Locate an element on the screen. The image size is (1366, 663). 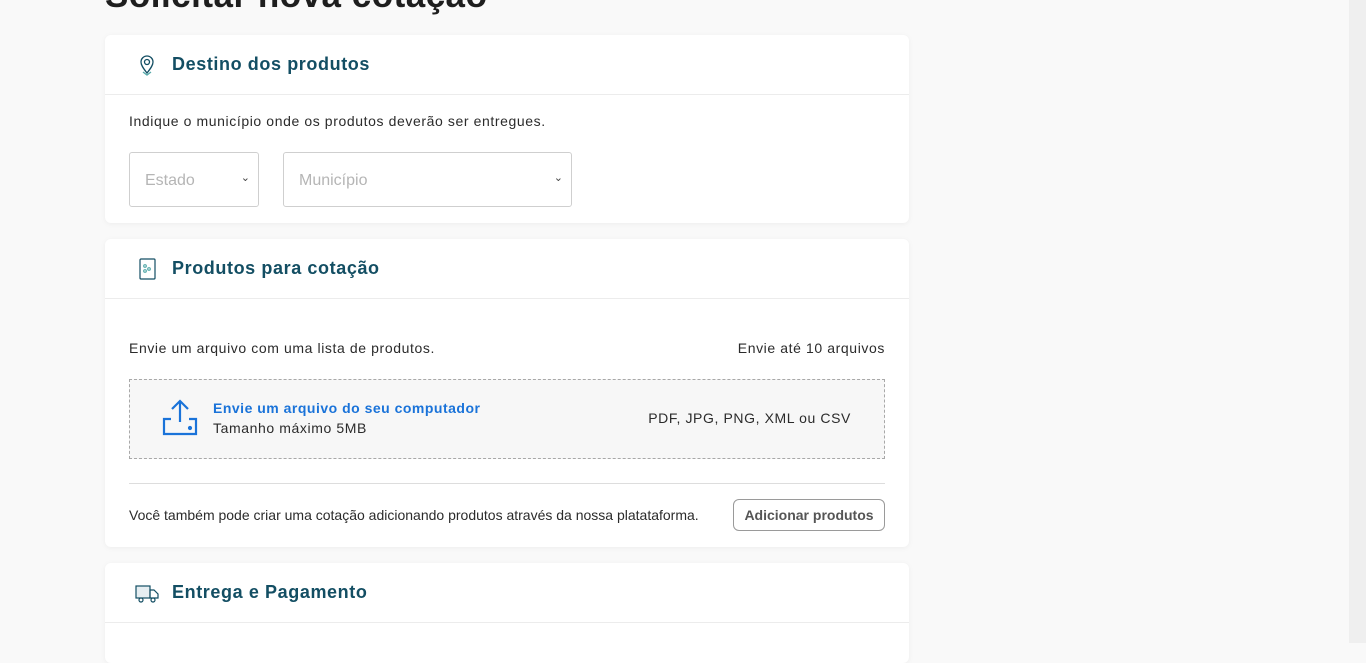
add-products-button: Adicionar produtos is located at coordinates (809, 515).